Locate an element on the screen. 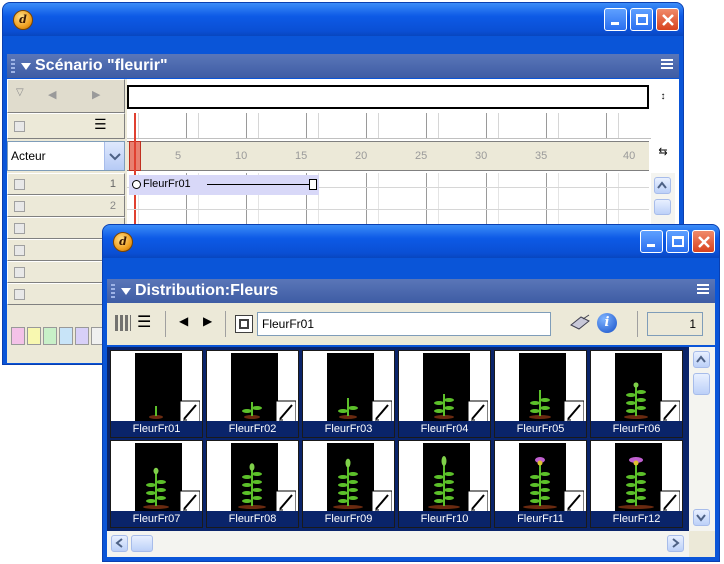  cast-member-cell: FleurFr01 is located at coordinates (156, 394).